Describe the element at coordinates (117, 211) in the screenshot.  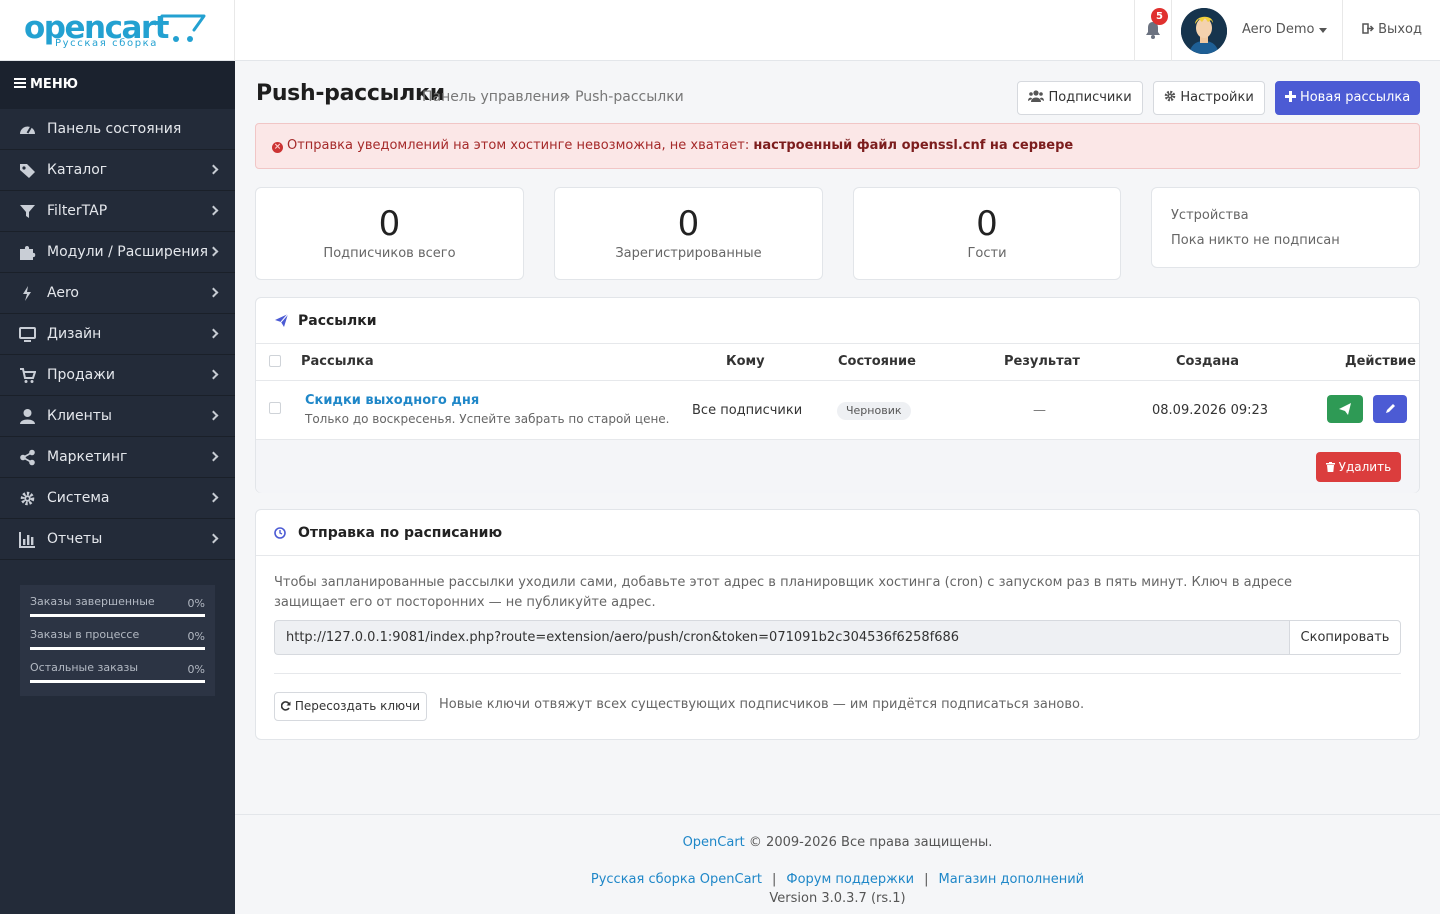
I see `sidebar-item-filtertap: FilterTAP` at that location.